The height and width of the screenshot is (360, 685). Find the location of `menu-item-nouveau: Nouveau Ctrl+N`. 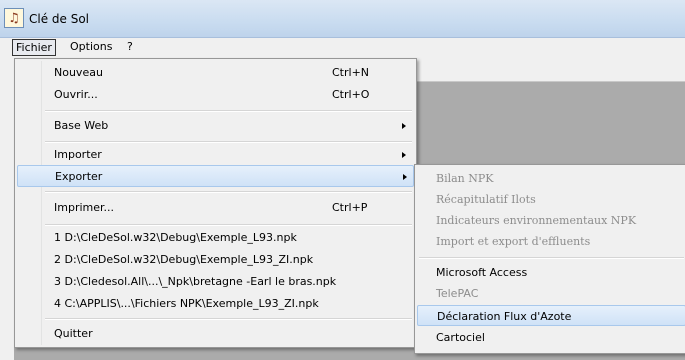

menu-item-nouveau: Nouveau Ctrl+N is located at coordinates (215, 73).